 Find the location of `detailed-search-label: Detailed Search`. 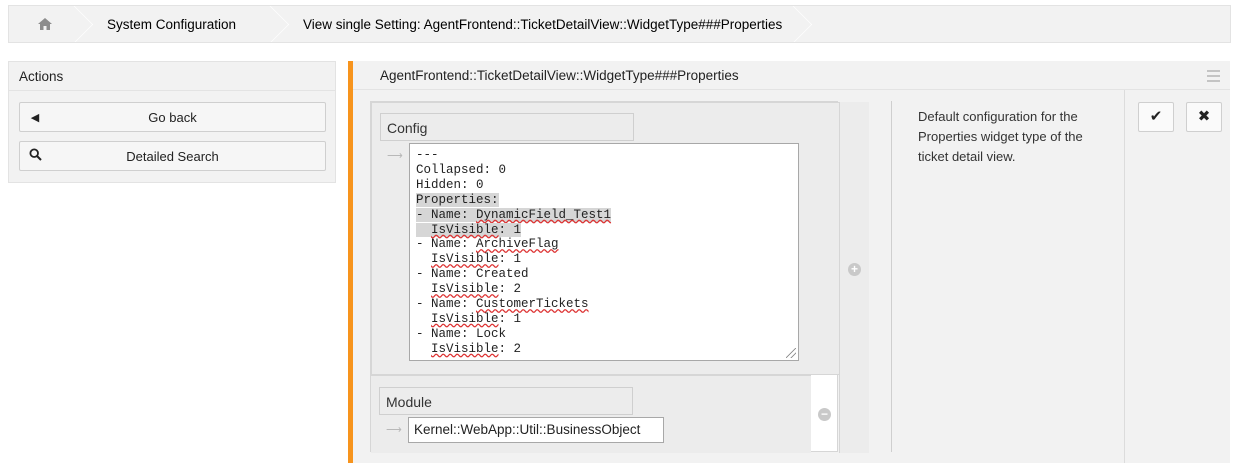

detailed-search-label: Detailed Search is located at coordinates (172, 156).